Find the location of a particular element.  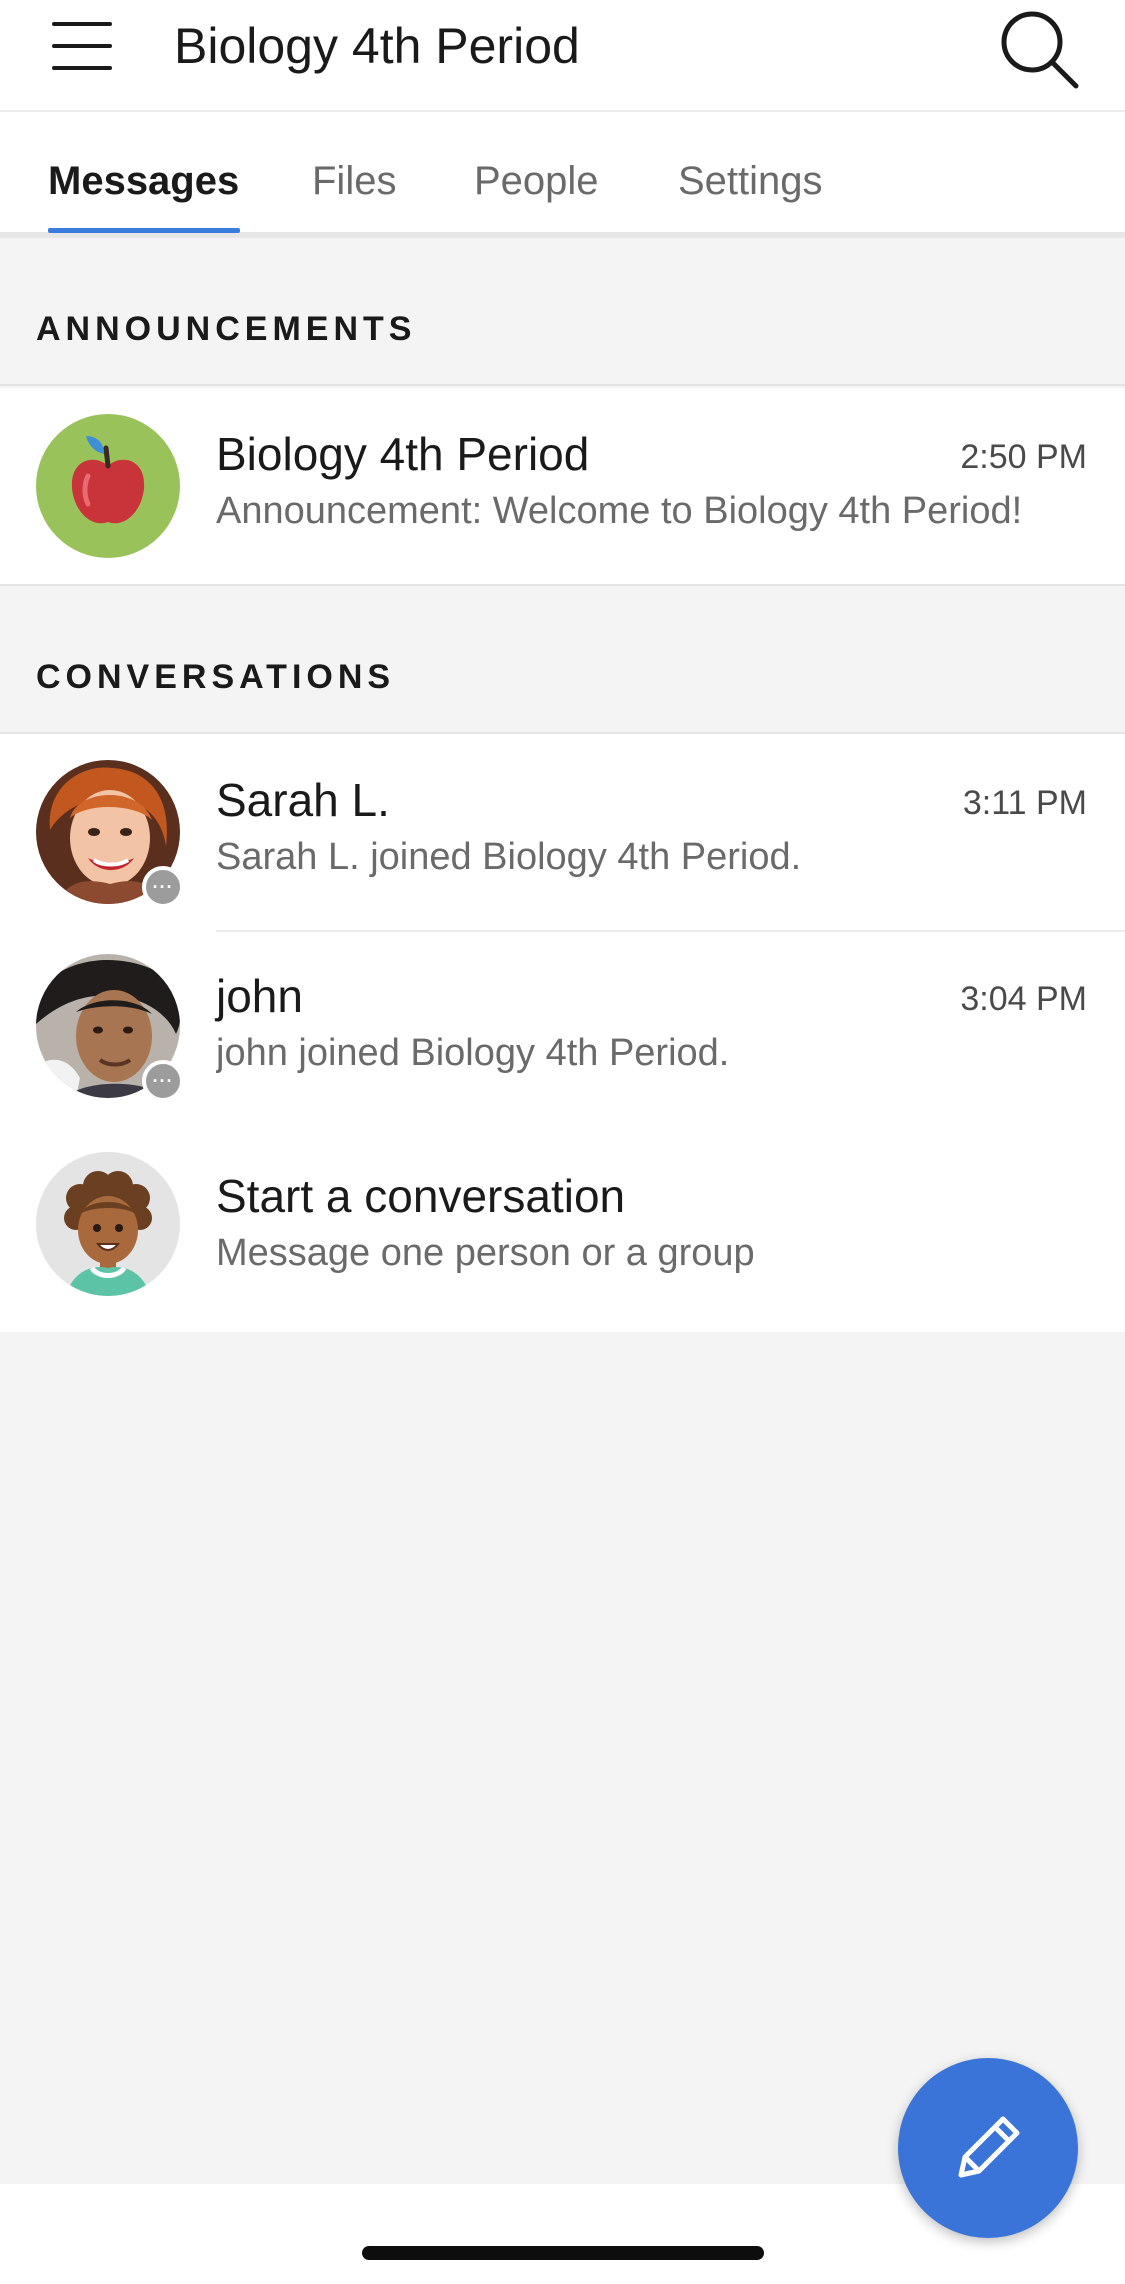

tab-settings: Settings is located at coordinates (750, 181).